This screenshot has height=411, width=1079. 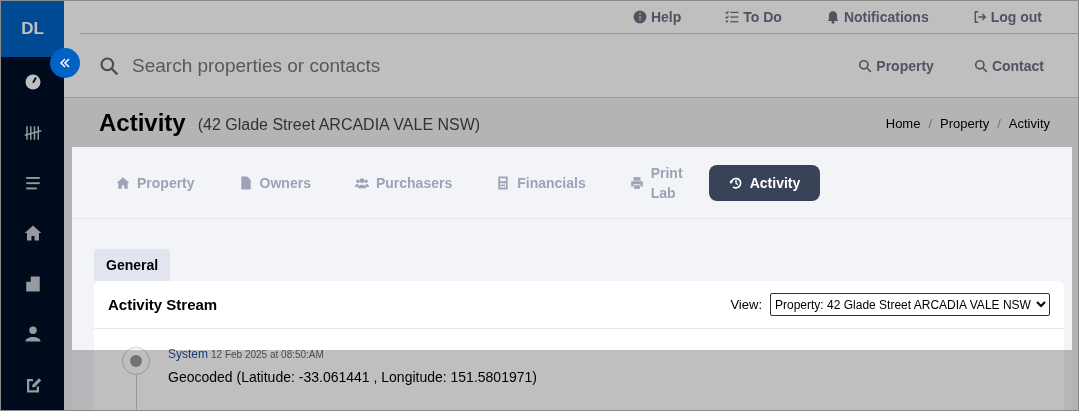 What do you see at coordinates (155, 183) in the screenshot?
I see `tab: Property` at bounding box center [155, 183].